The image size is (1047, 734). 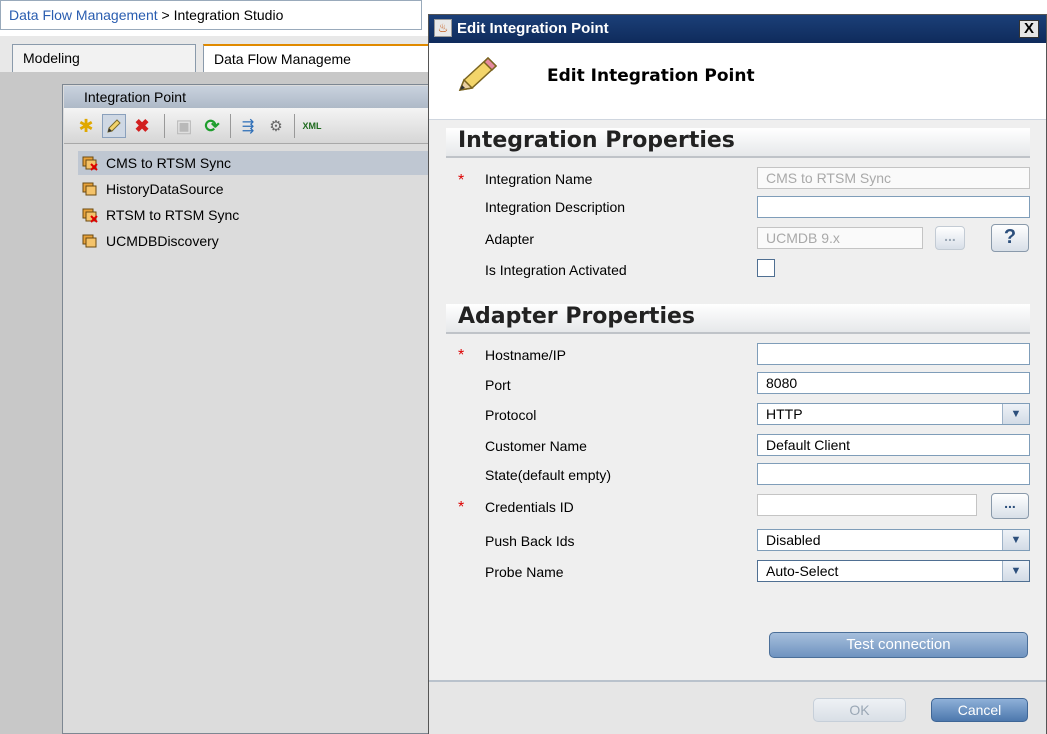 What do you see at coordinates (793, 540) in the screenshot?
I see `push-back-ids-select-value: Disabled` at bounding box center [793, 540].